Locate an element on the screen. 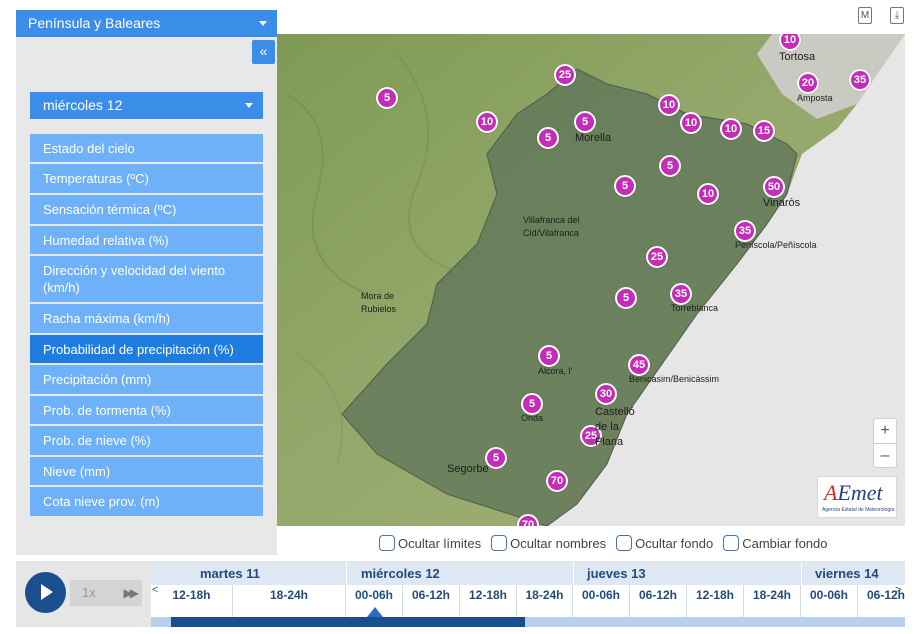 This screenshot has height=634, width=916. zoom-control: + – is located at coordinates (885, 443).